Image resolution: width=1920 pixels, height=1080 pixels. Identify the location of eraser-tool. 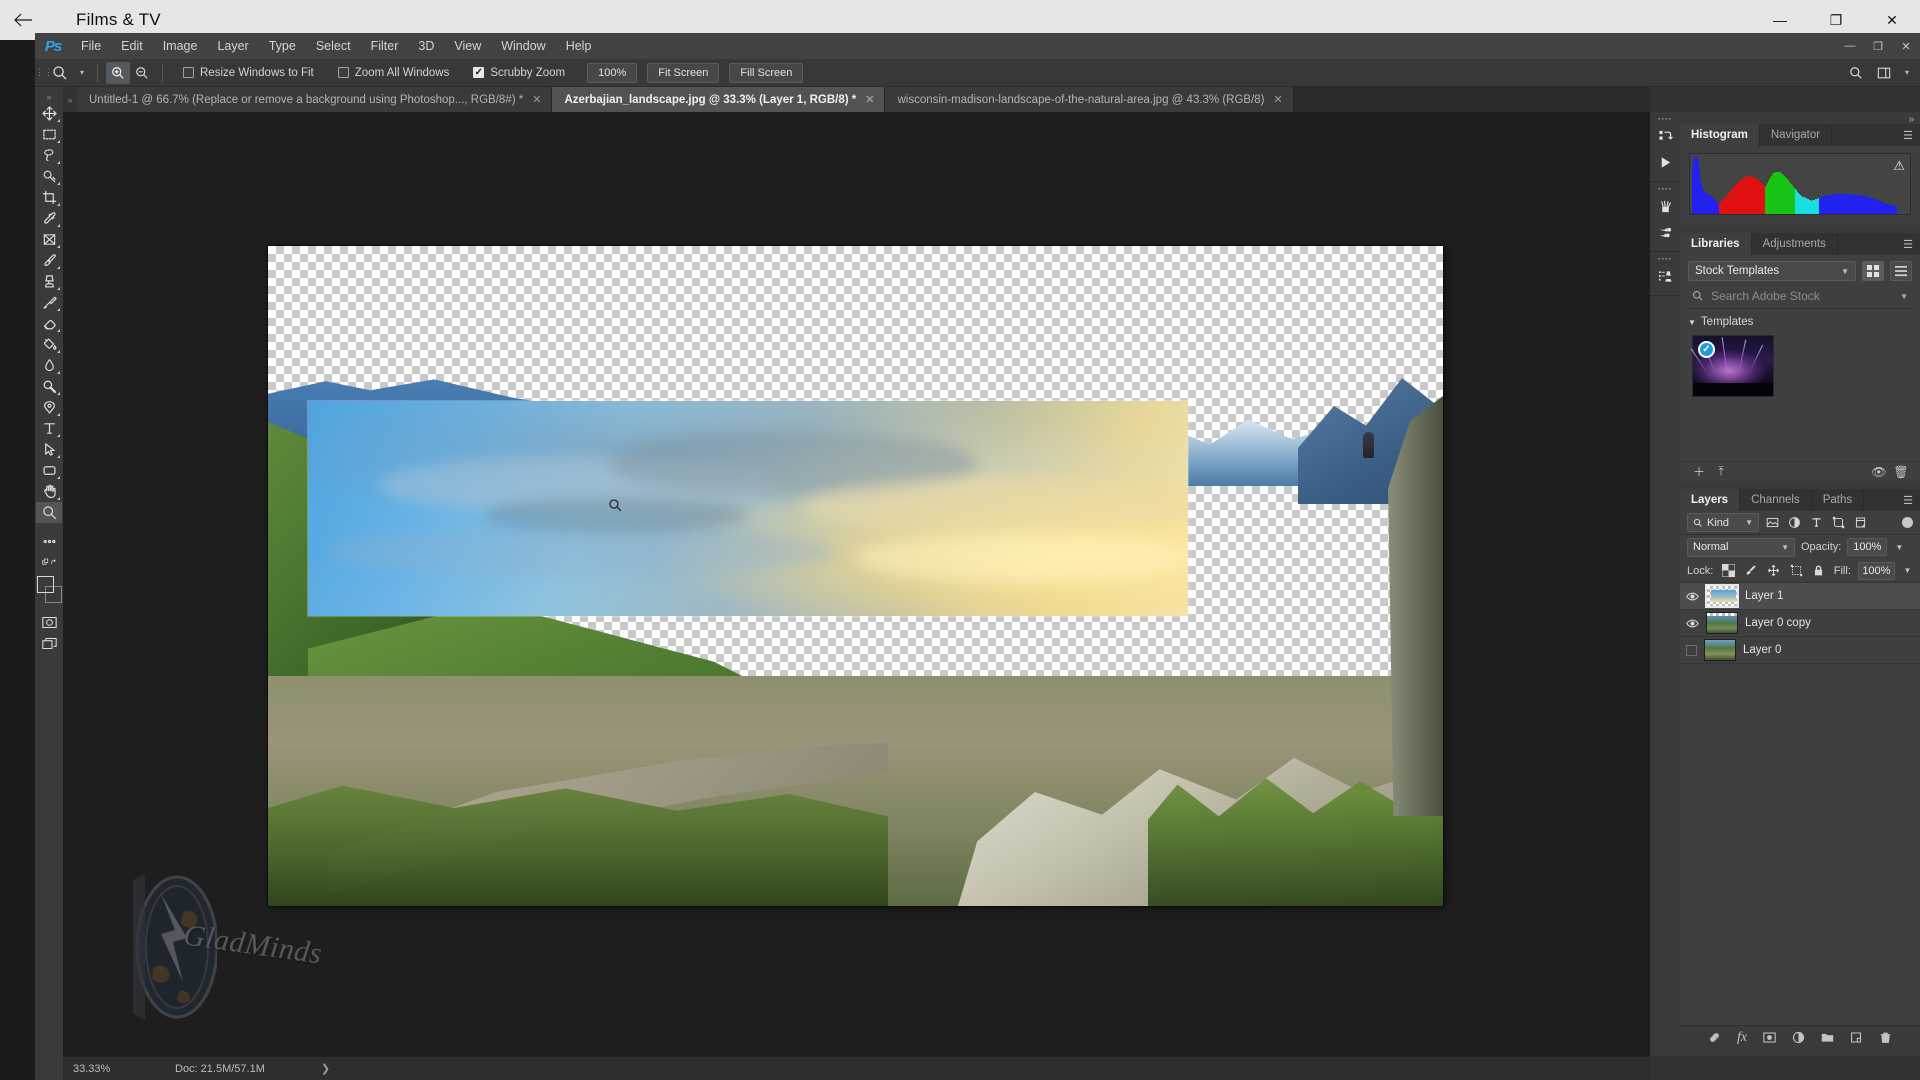
(49, 323).